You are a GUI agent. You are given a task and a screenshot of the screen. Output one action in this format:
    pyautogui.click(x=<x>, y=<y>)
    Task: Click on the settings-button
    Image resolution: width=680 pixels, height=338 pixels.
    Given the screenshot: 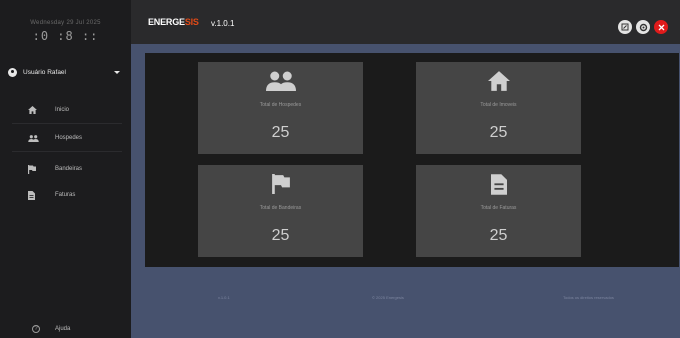 What is the action you would take?
    pyautogui.click(x=643, y=27)
    